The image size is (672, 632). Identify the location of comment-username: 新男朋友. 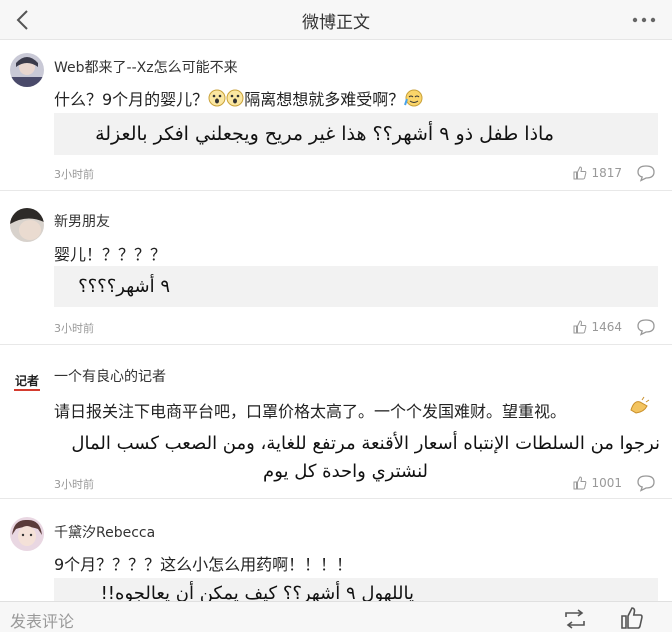
(82, 221).